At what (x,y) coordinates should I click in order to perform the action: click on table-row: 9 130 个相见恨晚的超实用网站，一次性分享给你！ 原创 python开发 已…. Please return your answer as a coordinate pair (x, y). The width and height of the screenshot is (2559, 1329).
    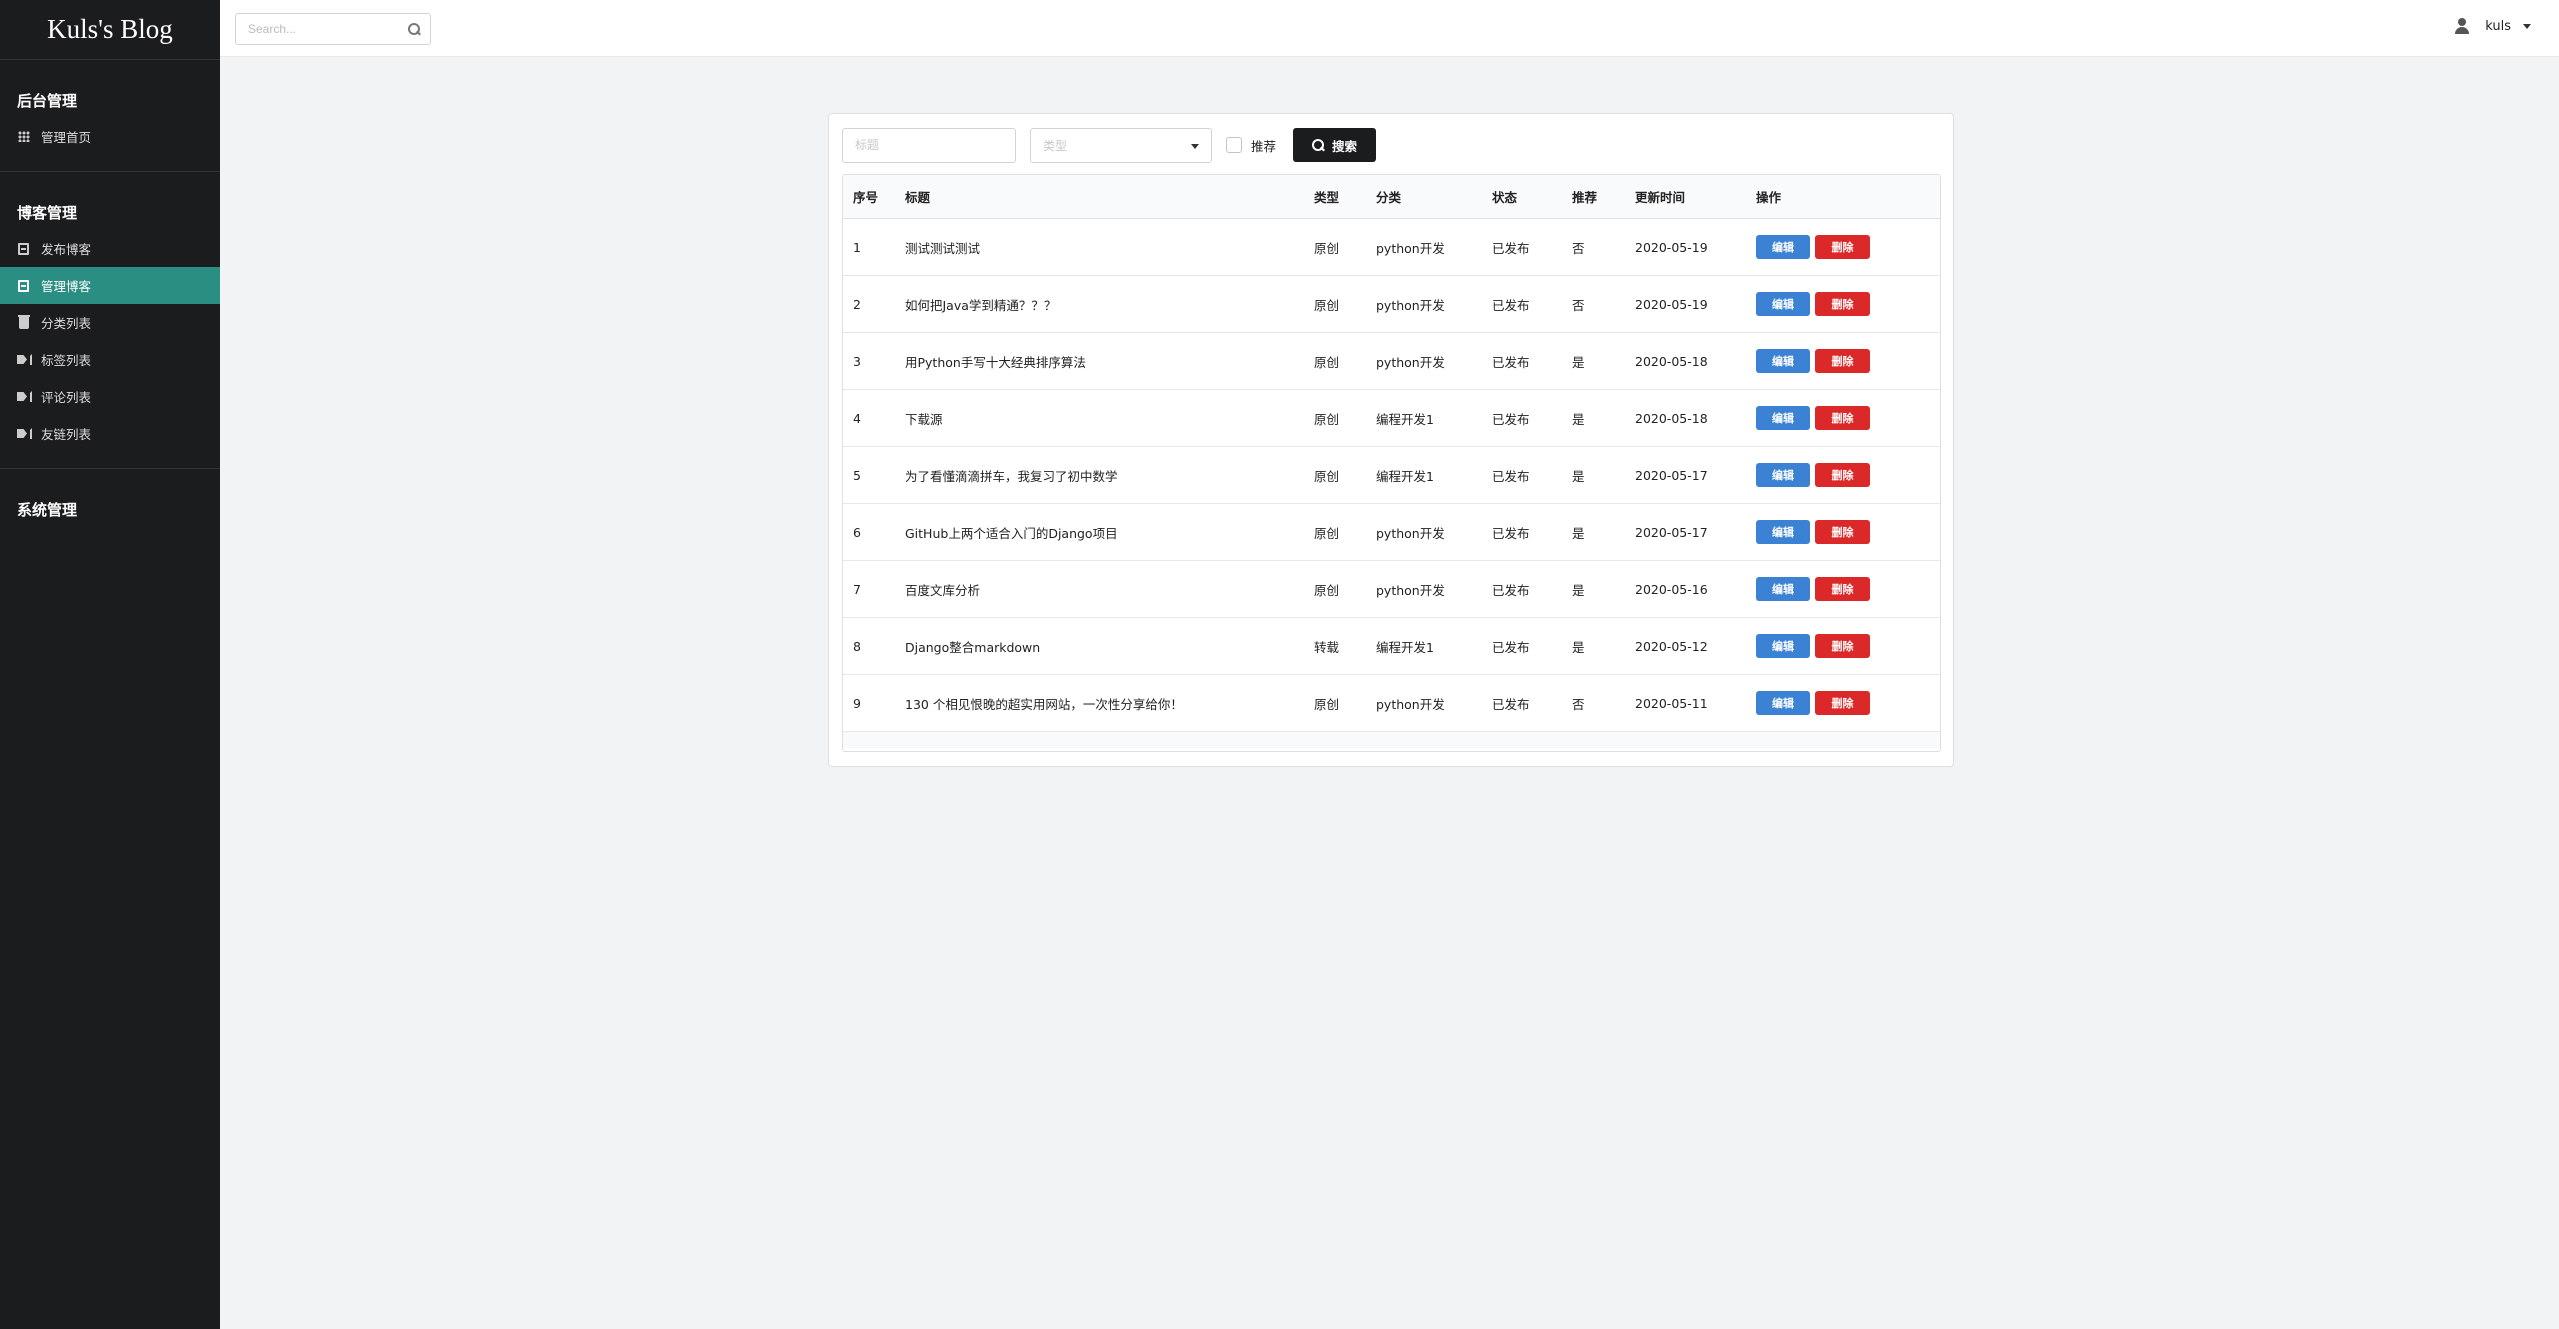
    Looking at the image, I should click on (1391, 703).